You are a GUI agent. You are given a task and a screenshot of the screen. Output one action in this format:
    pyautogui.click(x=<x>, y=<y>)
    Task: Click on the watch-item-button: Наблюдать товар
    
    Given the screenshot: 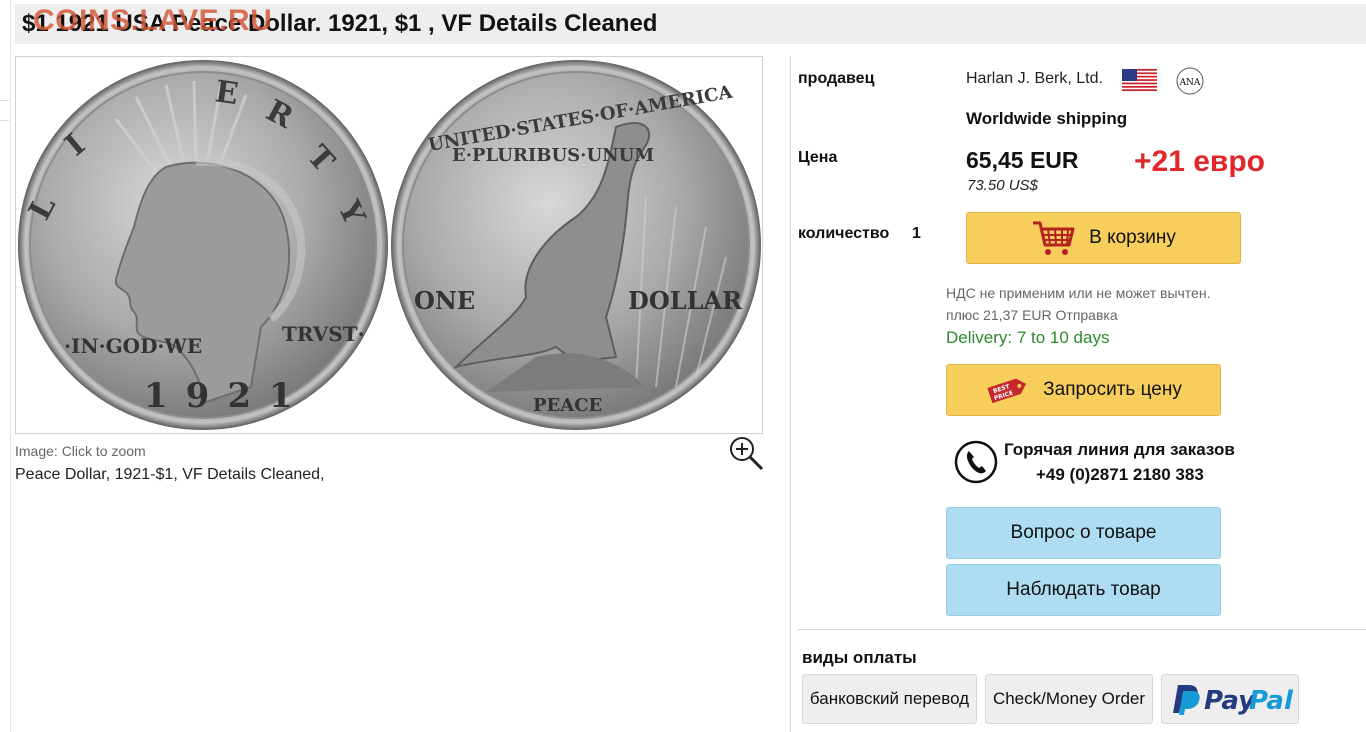 What is the action you would take?
    pyautogui.click(x=1083, y=590)
    